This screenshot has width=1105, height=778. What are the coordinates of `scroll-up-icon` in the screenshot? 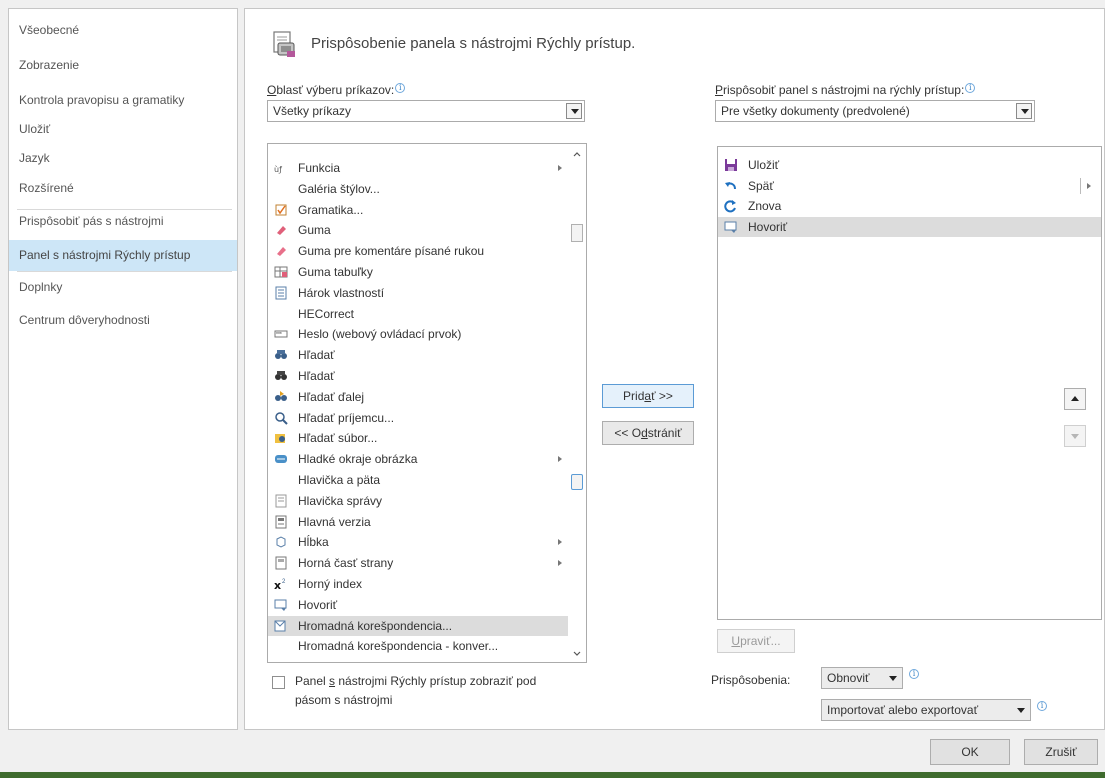 It's located at (577, 155).